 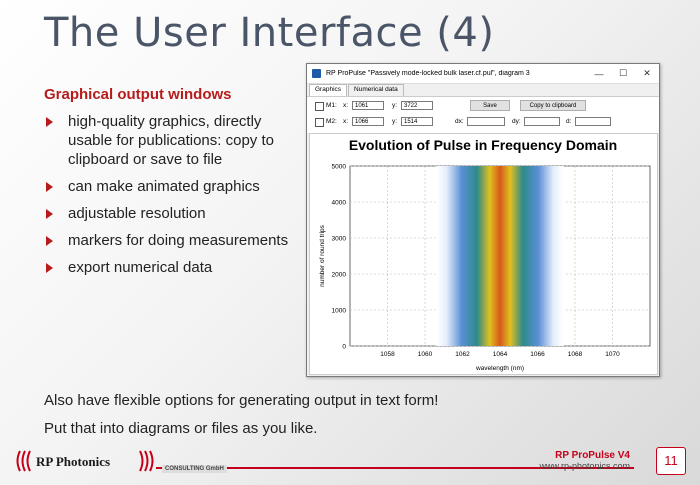 I want to click on m2-x-field: 1066, so click(x=368, y=121).